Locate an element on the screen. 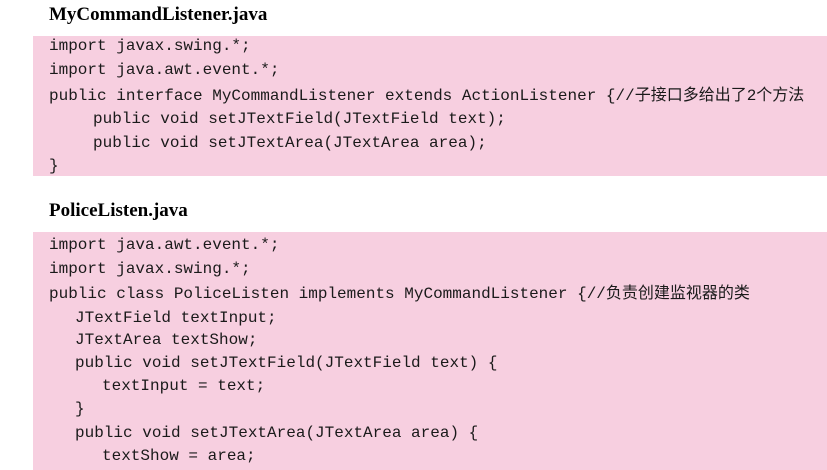 The width and height of the screenshot is (827, 470). code-line: textShow = area; is located at coordinates (179, 456).